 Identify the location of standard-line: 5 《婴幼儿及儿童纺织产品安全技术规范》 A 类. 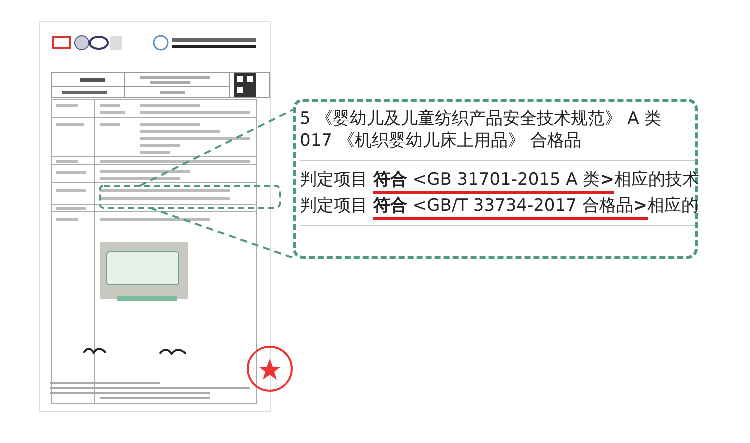
(481, 119).